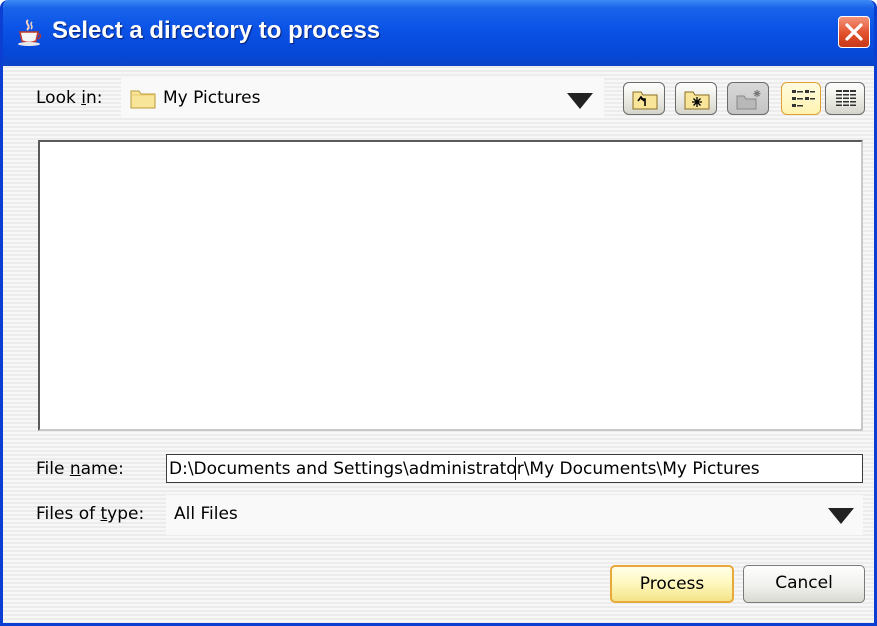 The height and width of the screenshot is (626, 877). I want to click on details-view-icon, so click(846, 98).